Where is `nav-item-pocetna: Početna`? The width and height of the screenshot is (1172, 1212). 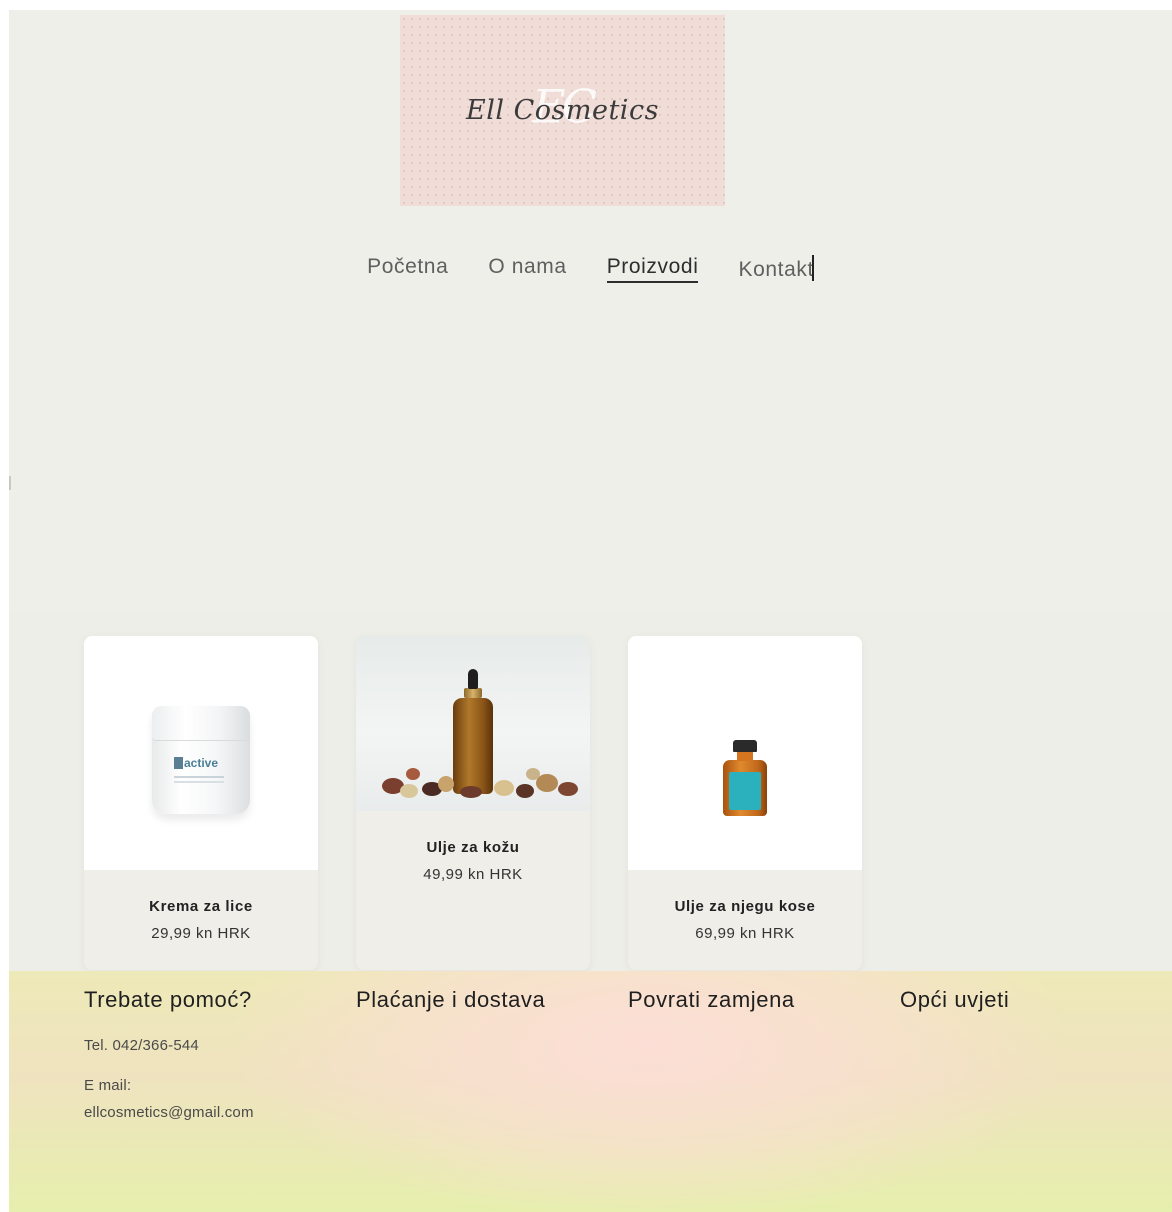
nav-item-pocetna: Početna is located at coordinates (407, 269).